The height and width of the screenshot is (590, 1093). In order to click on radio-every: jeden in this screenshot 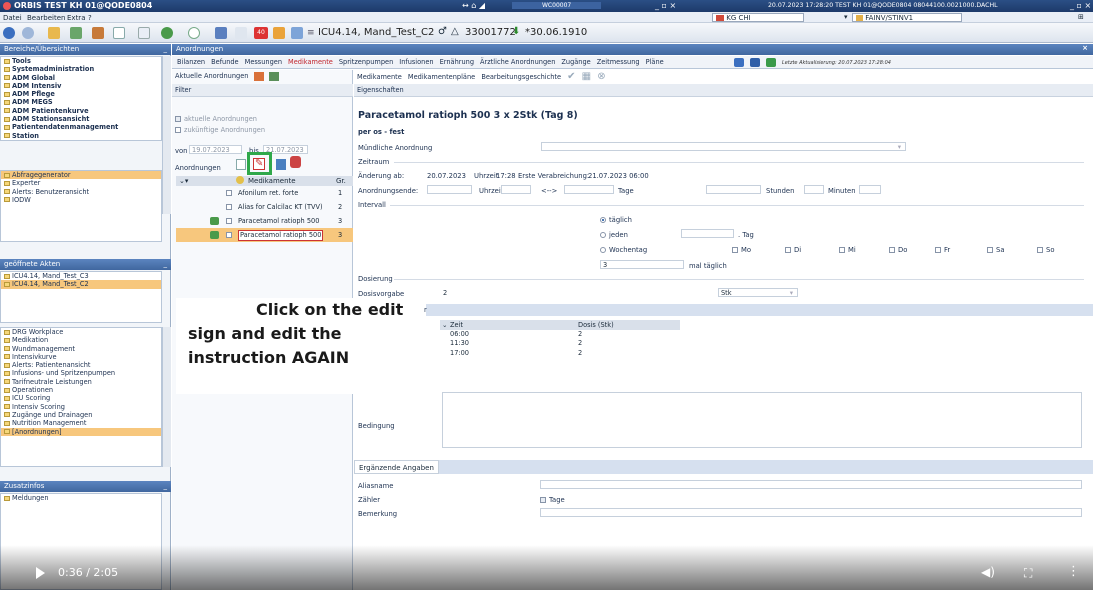, I will do `click(614, 235)`.